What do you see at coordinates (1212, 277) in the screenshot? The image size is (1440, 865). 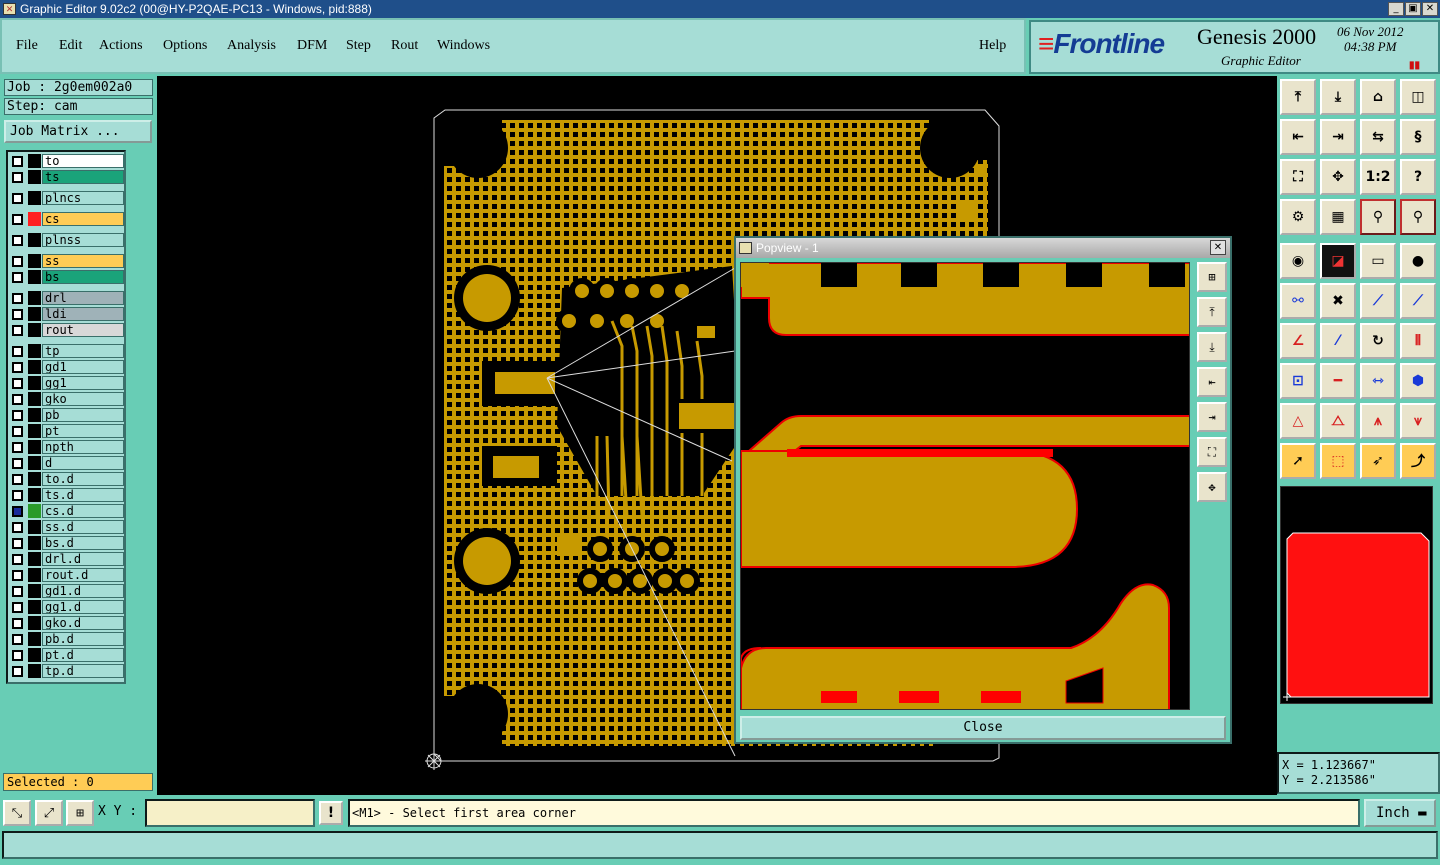 I see `popview-zoom-icon: ⊞` at bounding box center [1212, 277].